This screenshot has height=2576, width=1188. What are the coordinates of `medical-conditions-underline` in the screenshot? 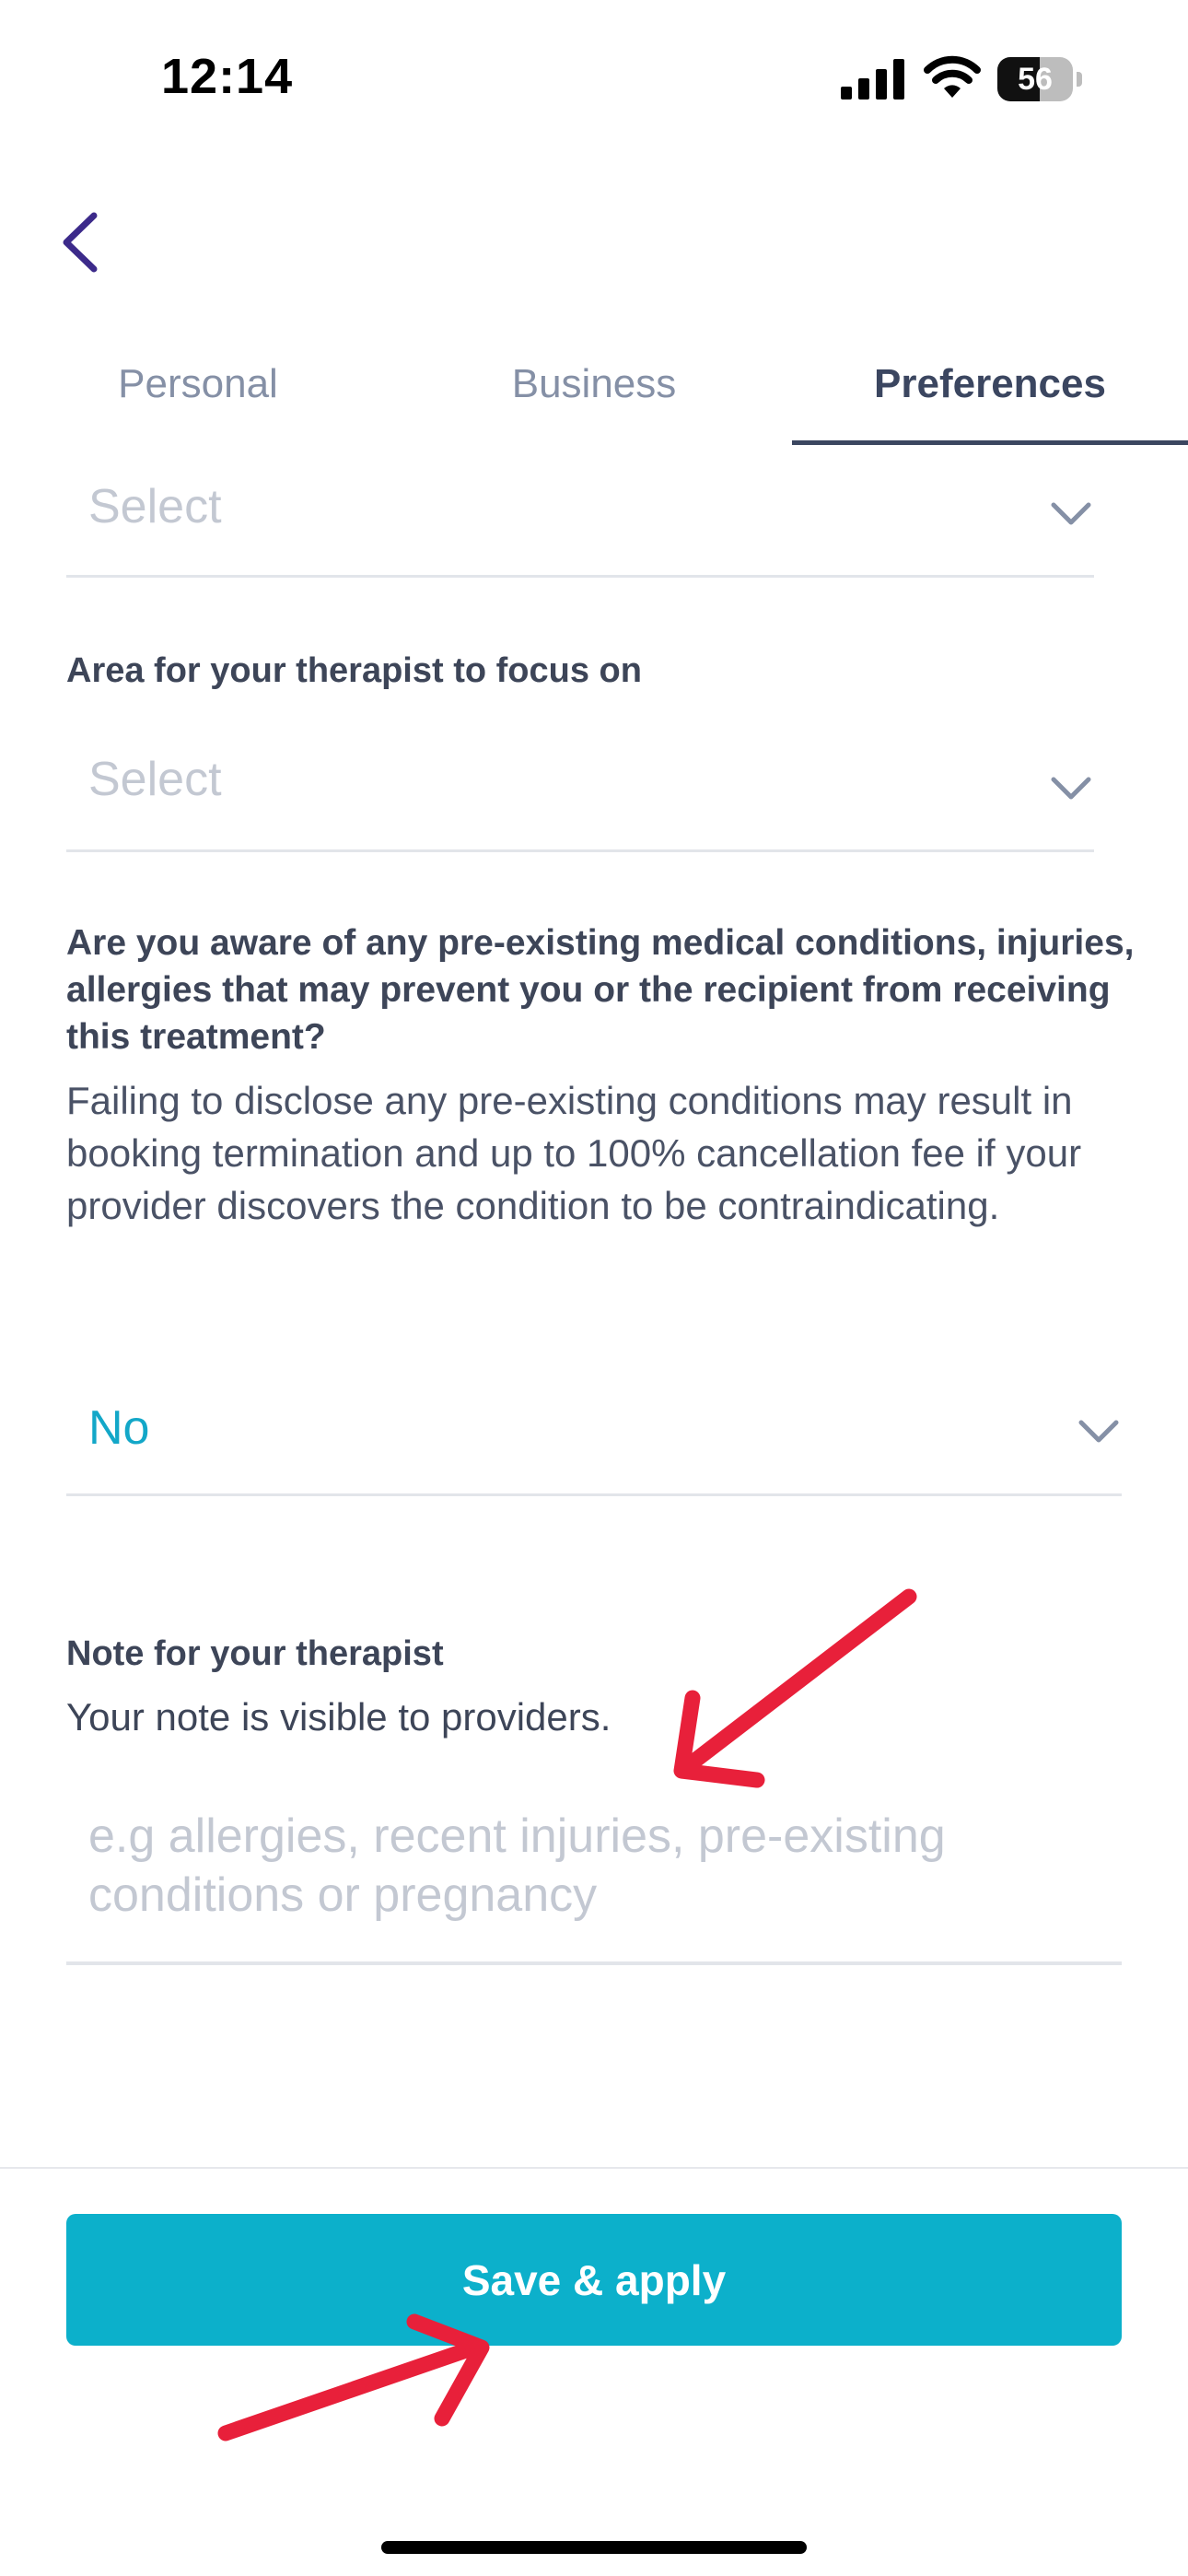 It's located at (594, 1494).